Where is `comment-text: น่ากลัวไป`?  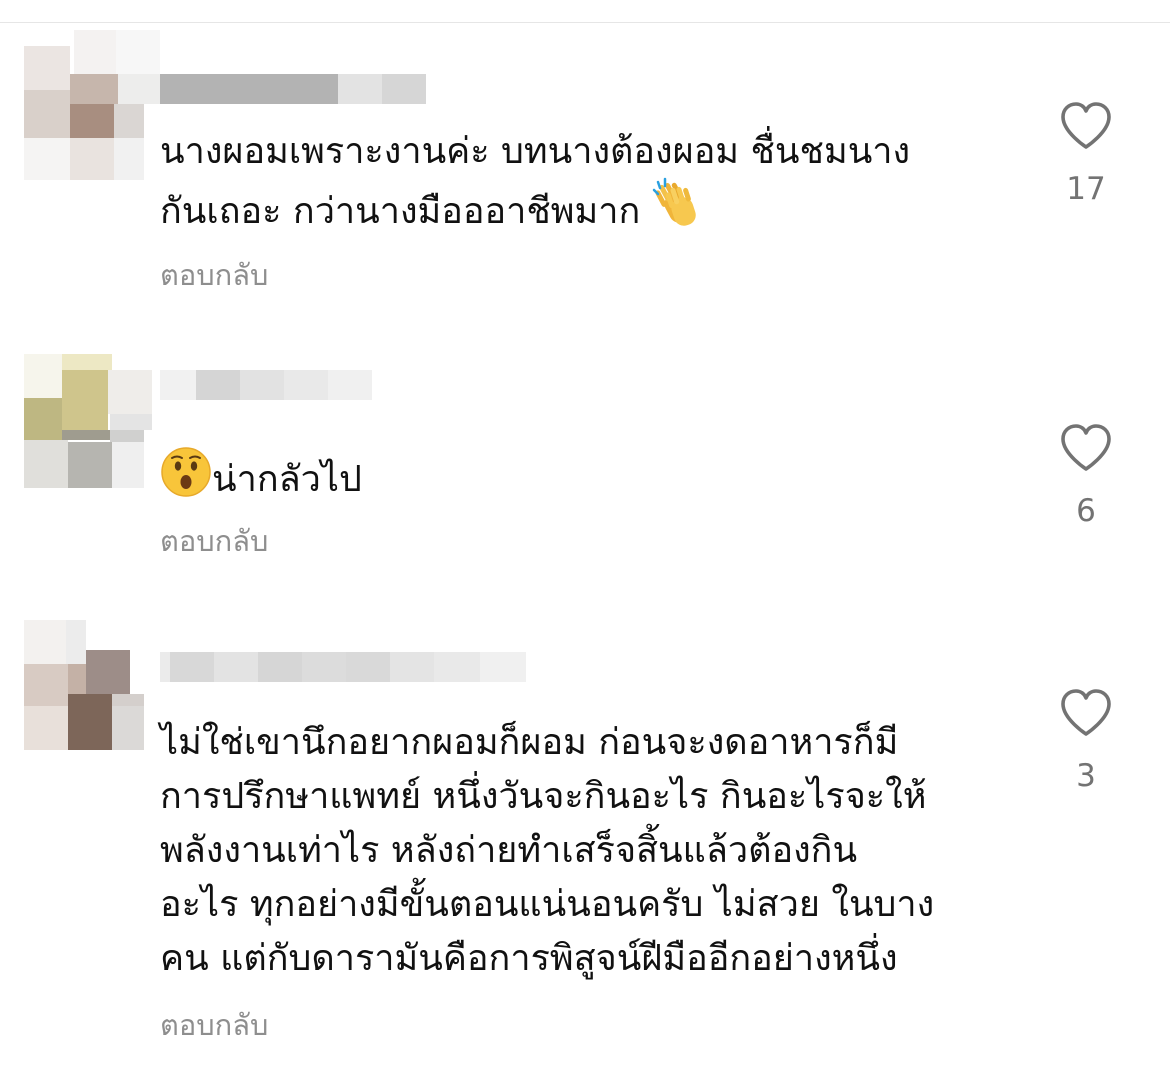 comment-text: น่ากลัวไป is located at coordinates (590, 475).